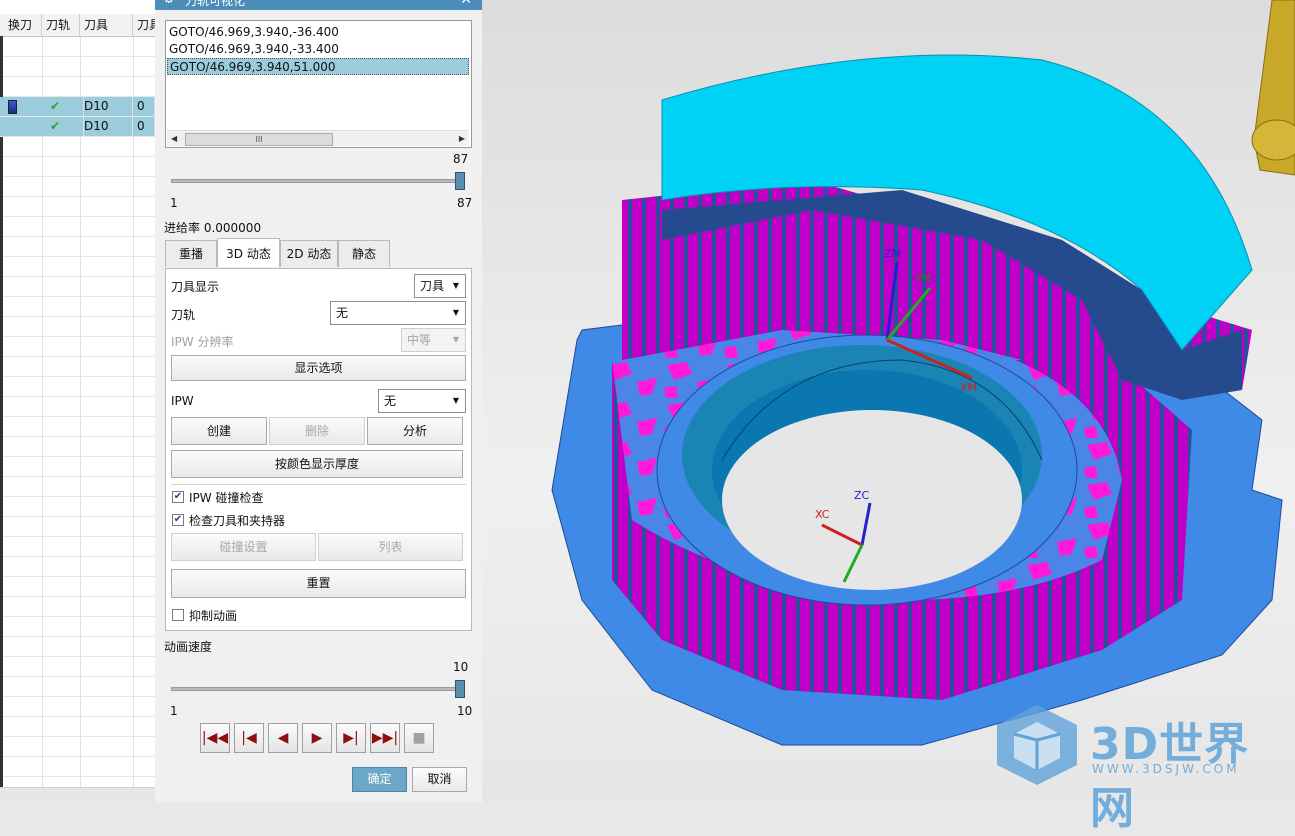 This screenshot has width=1295, height=836. Describe the element at coordinates (178, 520) in the screenshot. I see `check-tool-holder-checkbox: ✔` at that location.